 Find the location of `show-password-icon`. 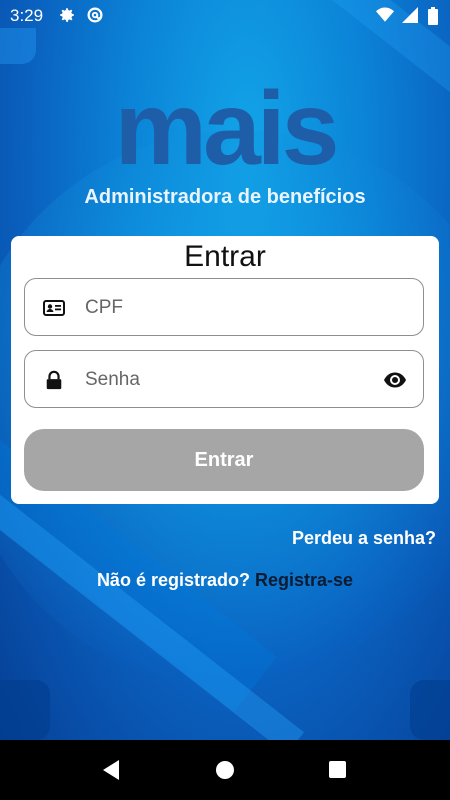

show-password-icon is located at coordinates (395, 380).